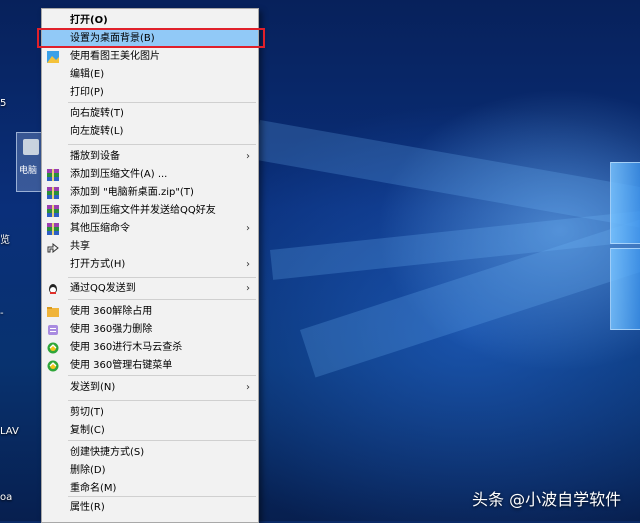  Describe the element at coordinates (150, 229) in the screenshot. I see `menu-item-other-compress-commands: 其他压缩命令 ›` at that location.